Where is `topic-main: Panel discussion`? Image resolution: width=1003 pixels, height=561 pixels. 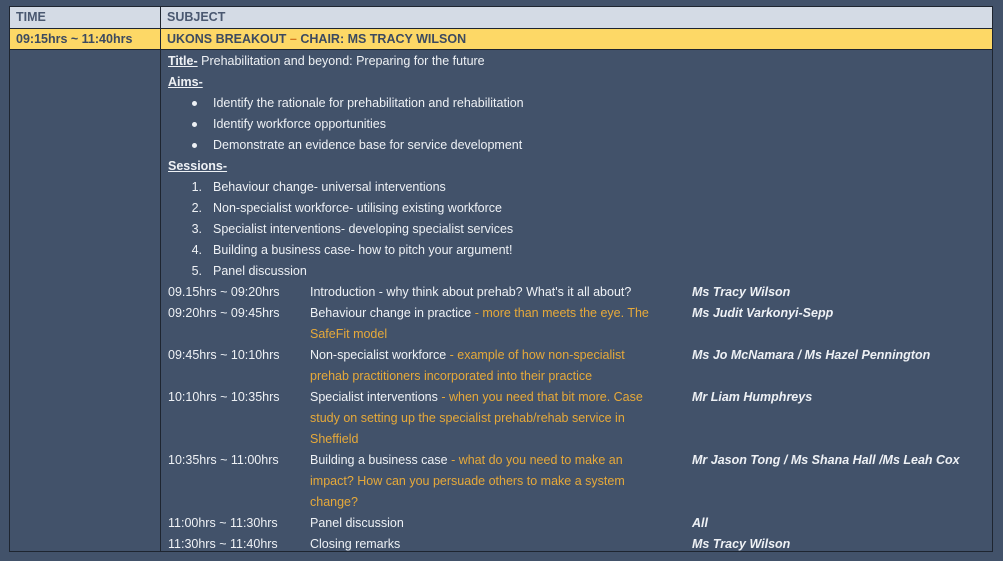
topic-main: Panel discussion is located at coordinates (357, 523).